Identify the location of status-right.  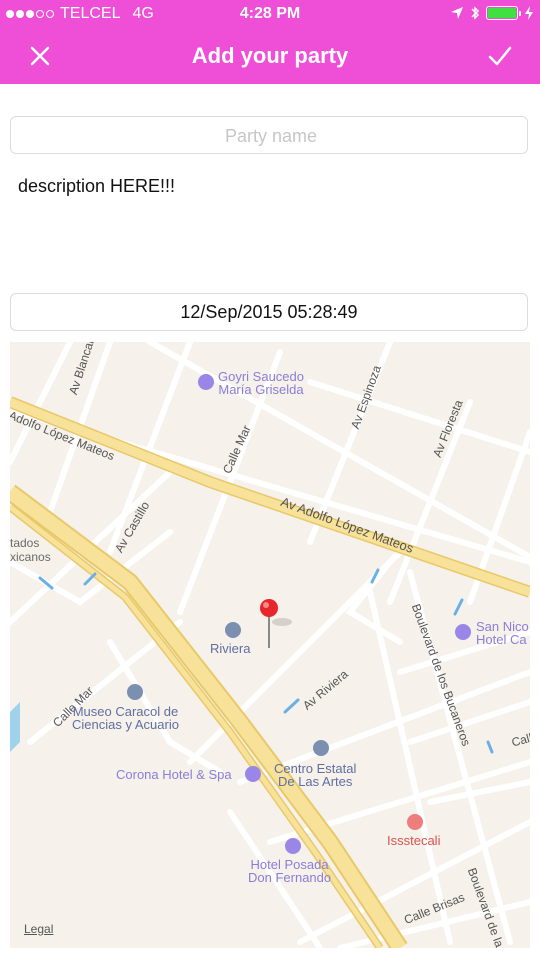
(492, 13).